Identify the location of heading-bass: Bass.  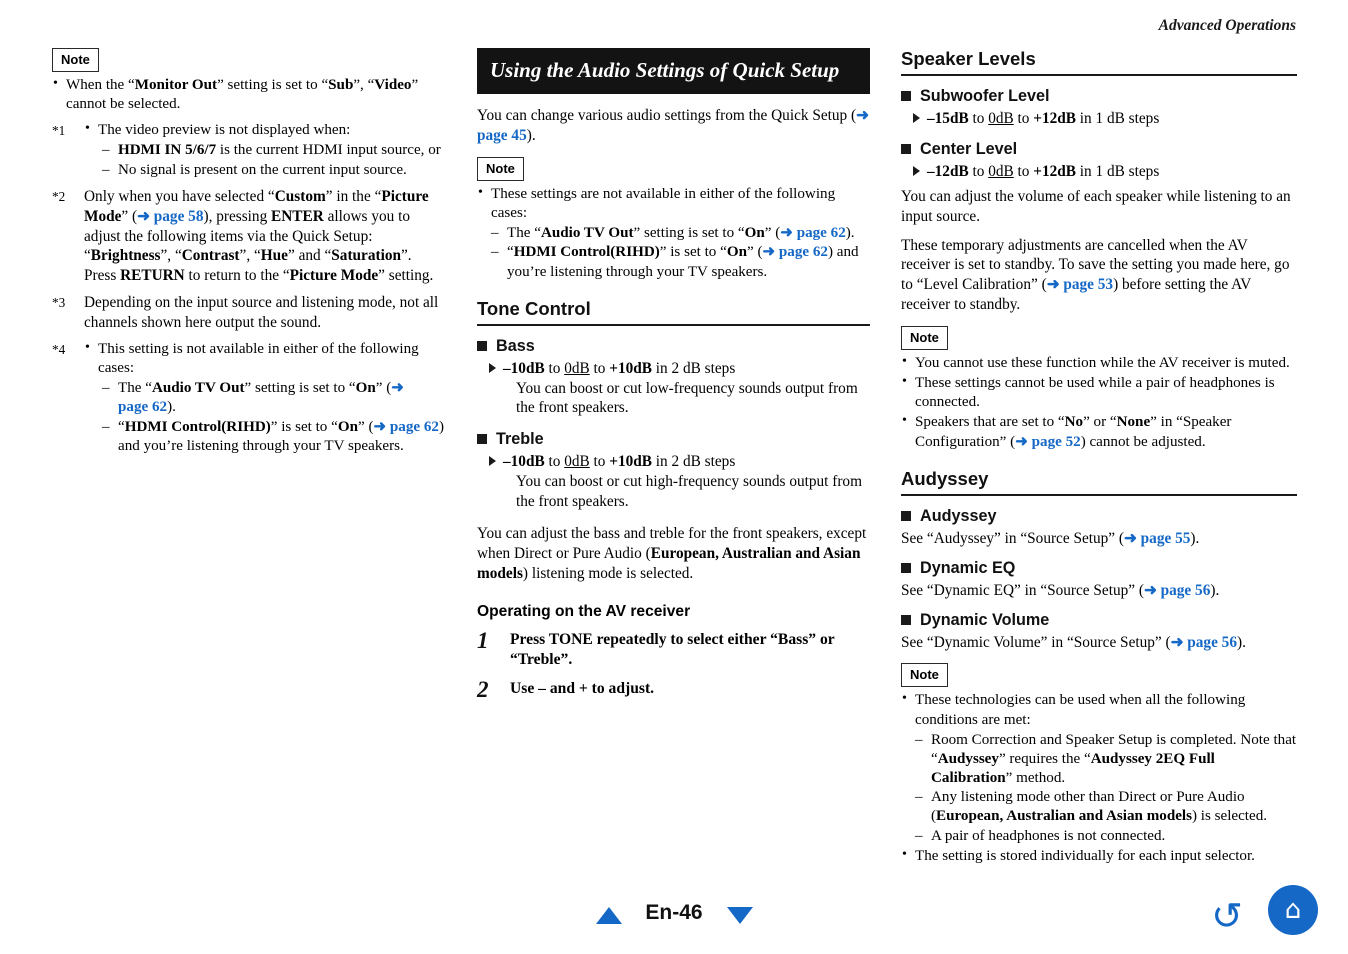
(673, 346).